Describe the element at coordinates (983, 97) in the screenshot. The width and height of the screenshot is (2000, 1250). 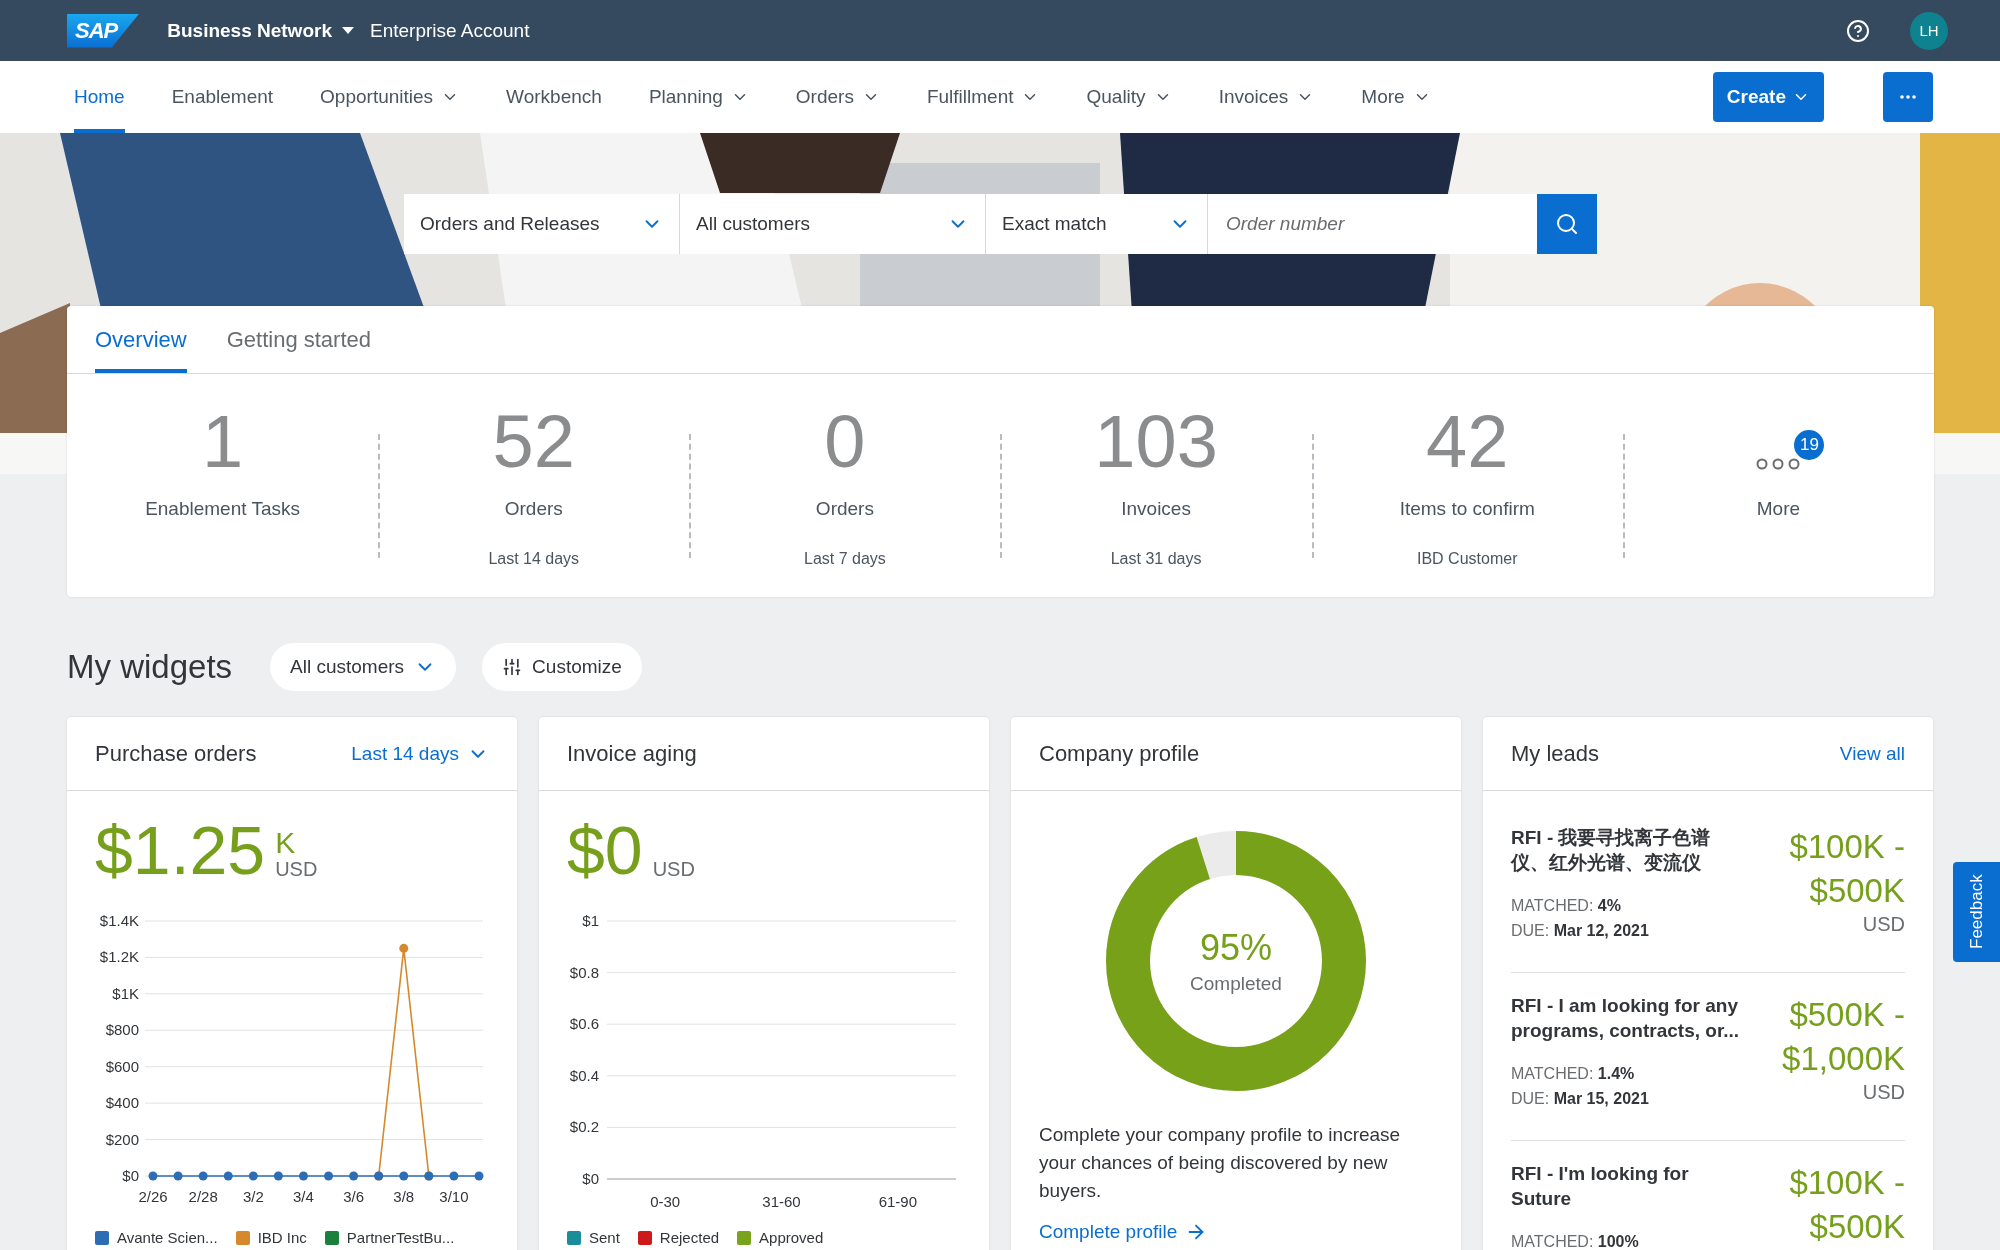
I see `nav-tab: Fulfillment` at that location.